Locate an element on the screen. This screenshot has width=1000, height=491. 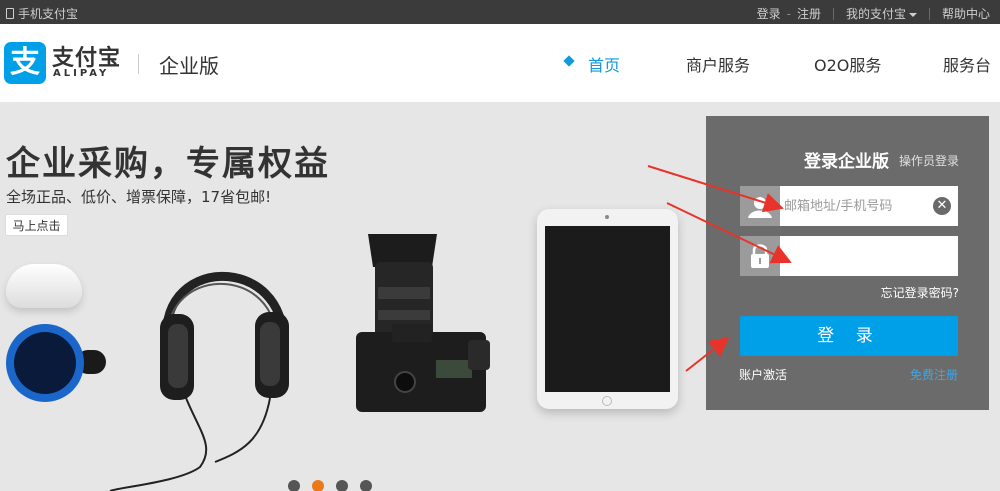
carousel-dot-active is located at coordinates (318, 485).